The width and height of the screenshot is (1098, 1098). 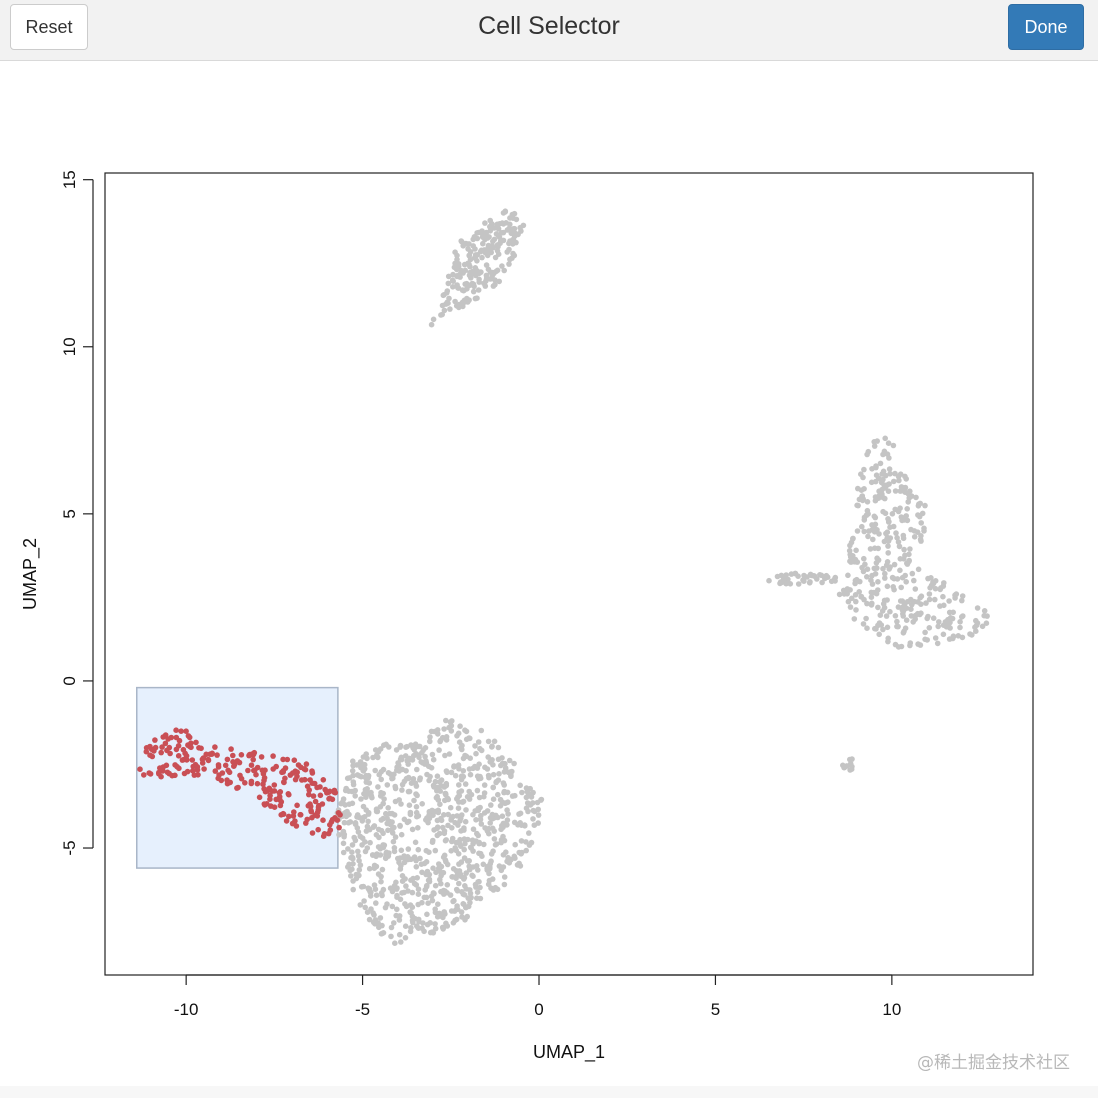 What do you see at coordinates (891, 1009) in the screenshot?
I see `x-tick-label: 10` at bounding box center [891, 1009].